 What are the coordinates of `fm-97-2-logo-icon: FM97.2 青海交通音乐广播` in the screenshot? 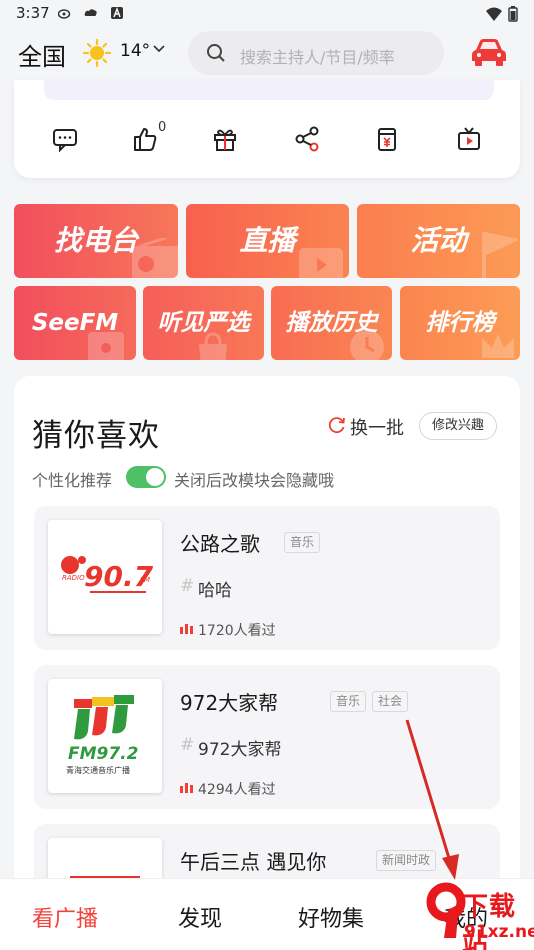 It's located at (102, 735).